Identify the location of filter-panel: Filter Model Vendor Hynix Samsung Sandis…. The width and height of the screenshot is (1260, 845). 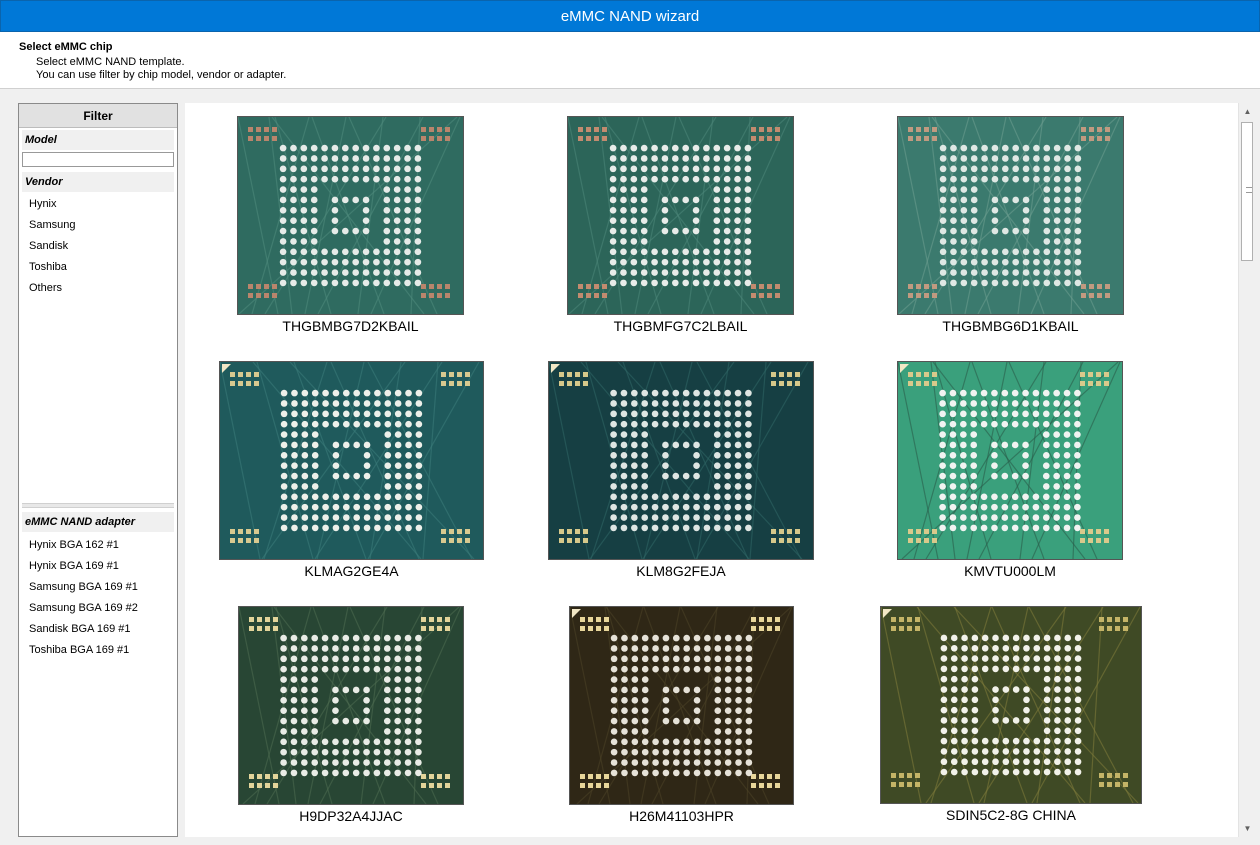
(98, 470).